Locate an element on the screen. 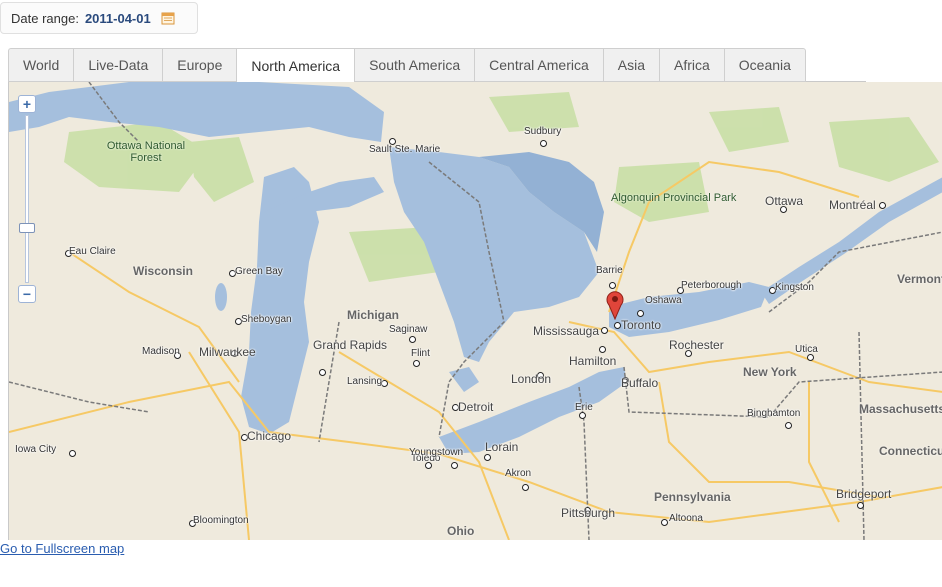 This screenshot has width=942, height=587. park-label: Algonquin Provincial Park is located at coordinates (673, 198).